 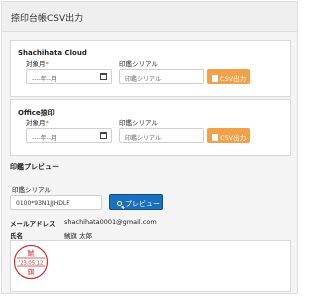 What do you see at coordinates (119, 203) in the screenshot?
I see `search-icon` at bounding box center [119, 203].